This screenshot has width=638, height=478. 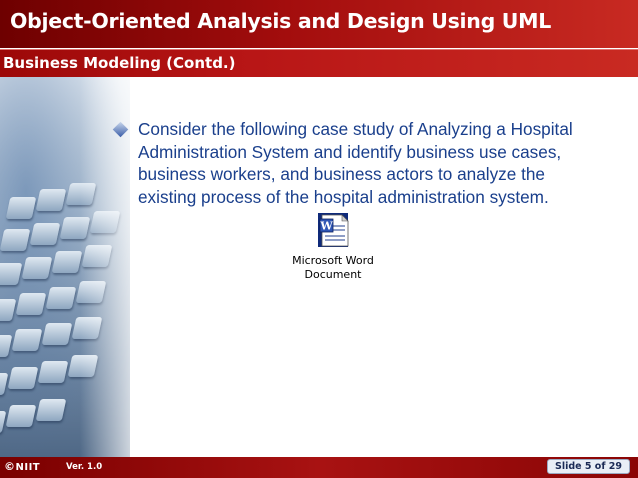 What do you see at coordinates (319, 63) in the screenshot?
I see `subtitle-bar: Business Modeling (Contd.)` at bounding box center [319, 63].